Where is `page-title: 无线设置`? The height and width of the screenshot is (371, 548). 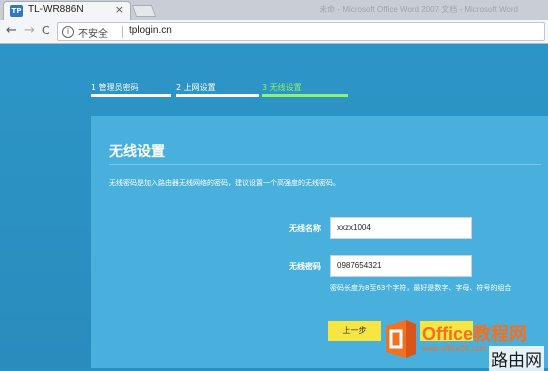 page-title: 无线设置 is located at coordinates (137, 152).